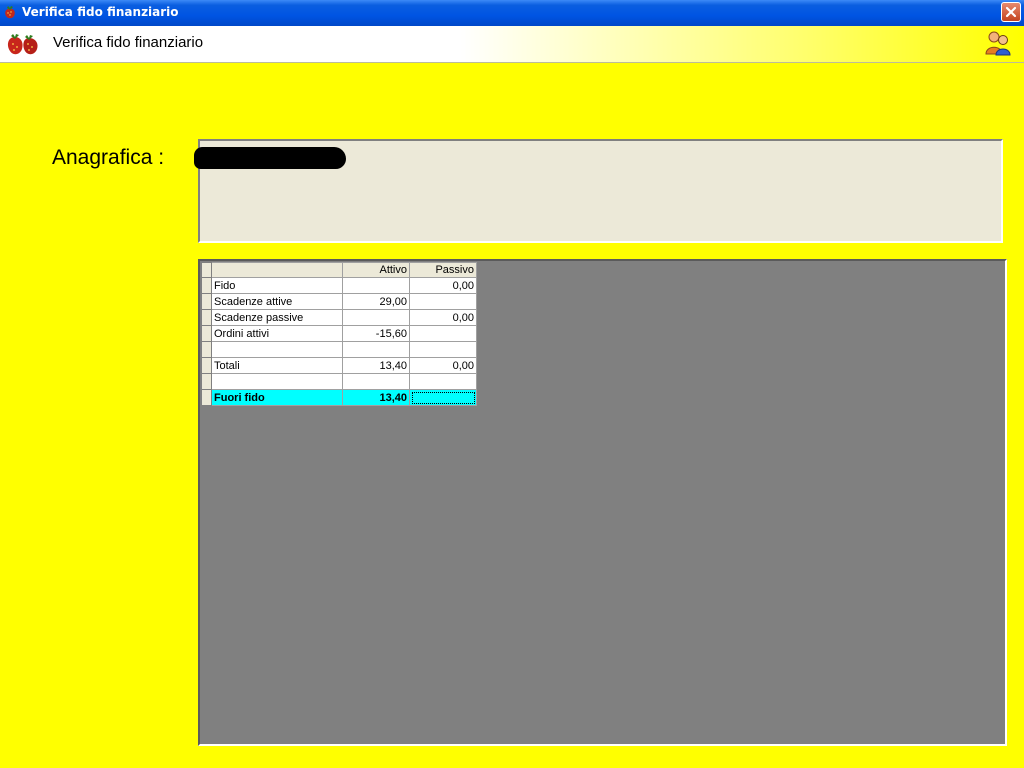 This screenshot has height=768, width=1024. What do you see at coordinates (22, 44) in the screenshot?
I see `strawberries-icon` at bounding box center [22, 44].